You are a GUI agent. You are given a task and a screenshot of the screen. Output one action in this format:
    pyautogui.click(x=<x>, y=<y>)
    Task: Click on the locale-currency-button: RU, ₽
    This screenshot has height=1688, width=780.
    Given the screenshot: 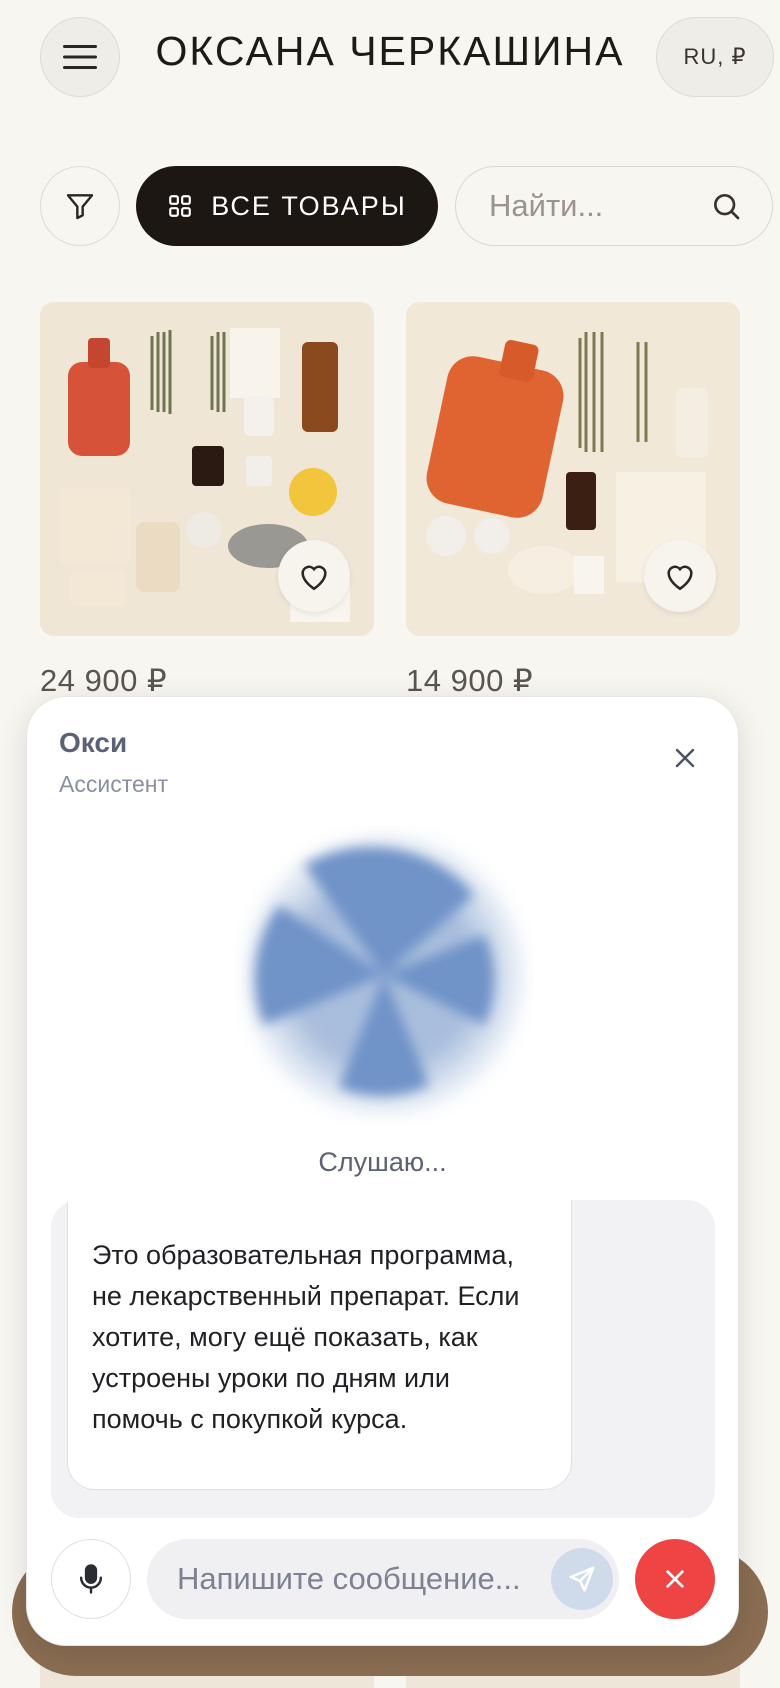 What is the action you would take?
    pyautogui.click(x=715, y=57)
    